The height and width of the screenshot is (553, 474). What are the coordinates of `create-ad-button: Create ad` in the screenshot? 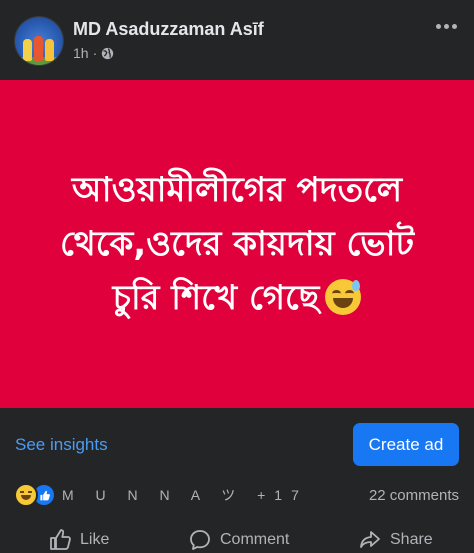 It's located at (406, 444).